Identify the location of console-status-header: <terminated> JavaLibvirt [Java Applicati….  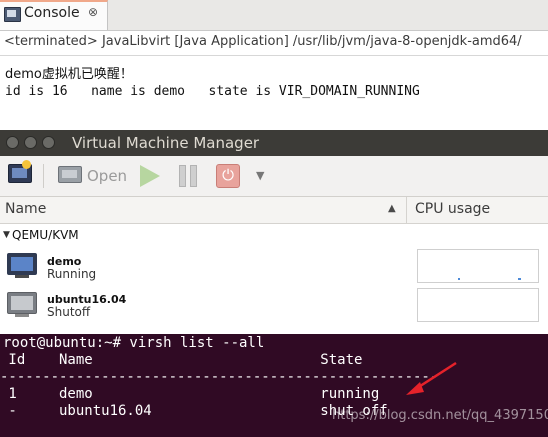
(263, 41).